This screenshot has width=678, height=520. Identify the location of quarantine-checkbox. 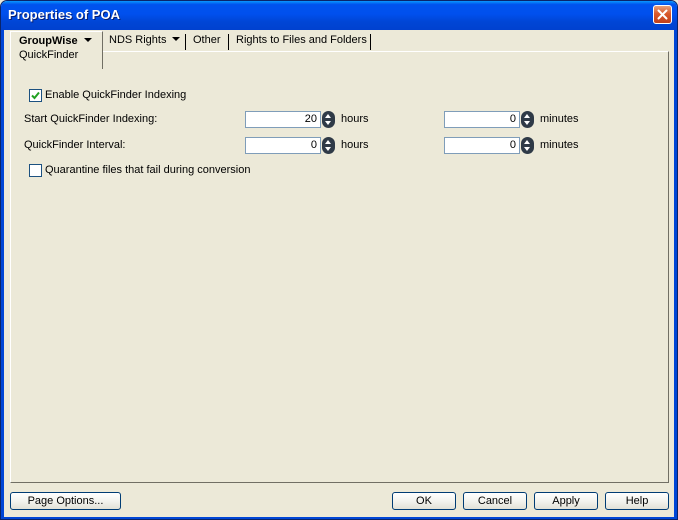
(35, 170).